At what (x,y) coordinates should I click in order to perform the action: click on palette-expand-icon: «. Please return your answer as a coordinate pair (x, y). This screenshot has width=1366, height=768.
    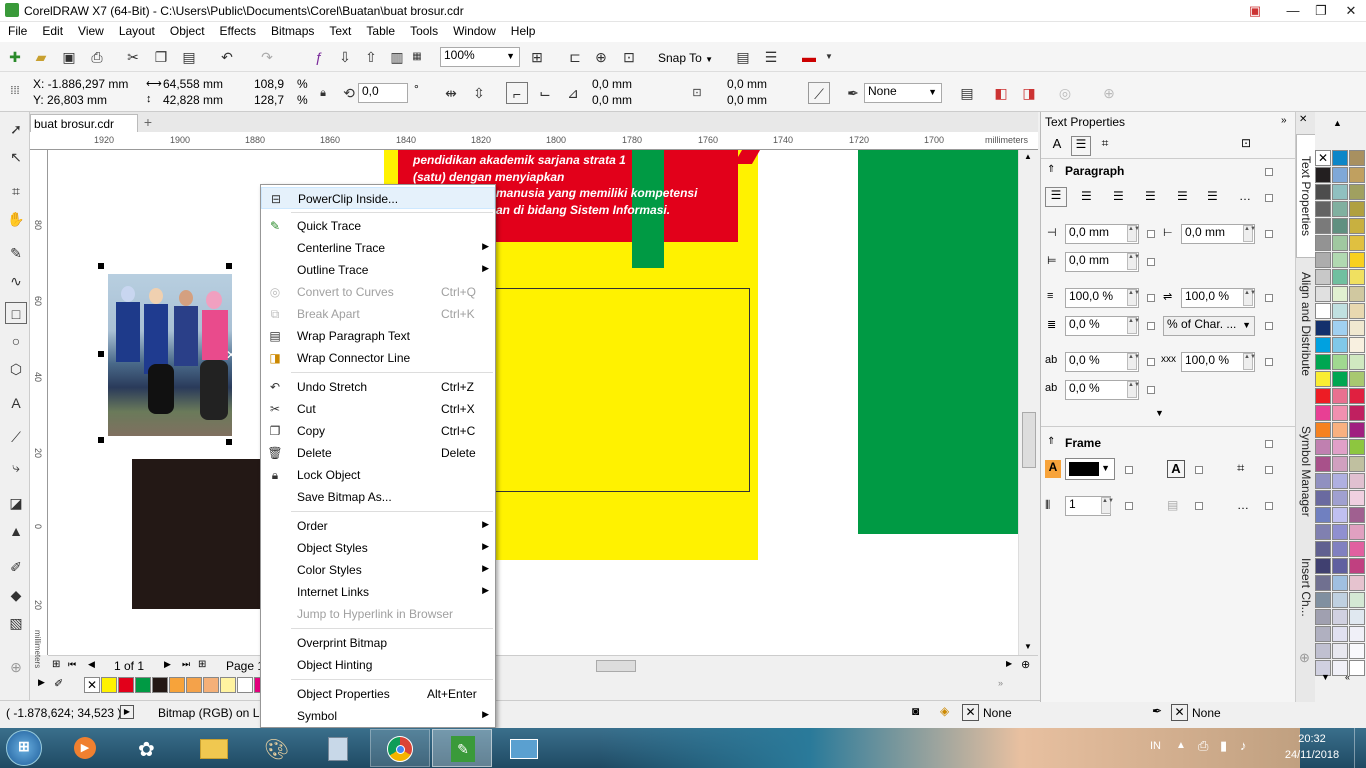
    Looking at the image, I should click on (1347, 677).